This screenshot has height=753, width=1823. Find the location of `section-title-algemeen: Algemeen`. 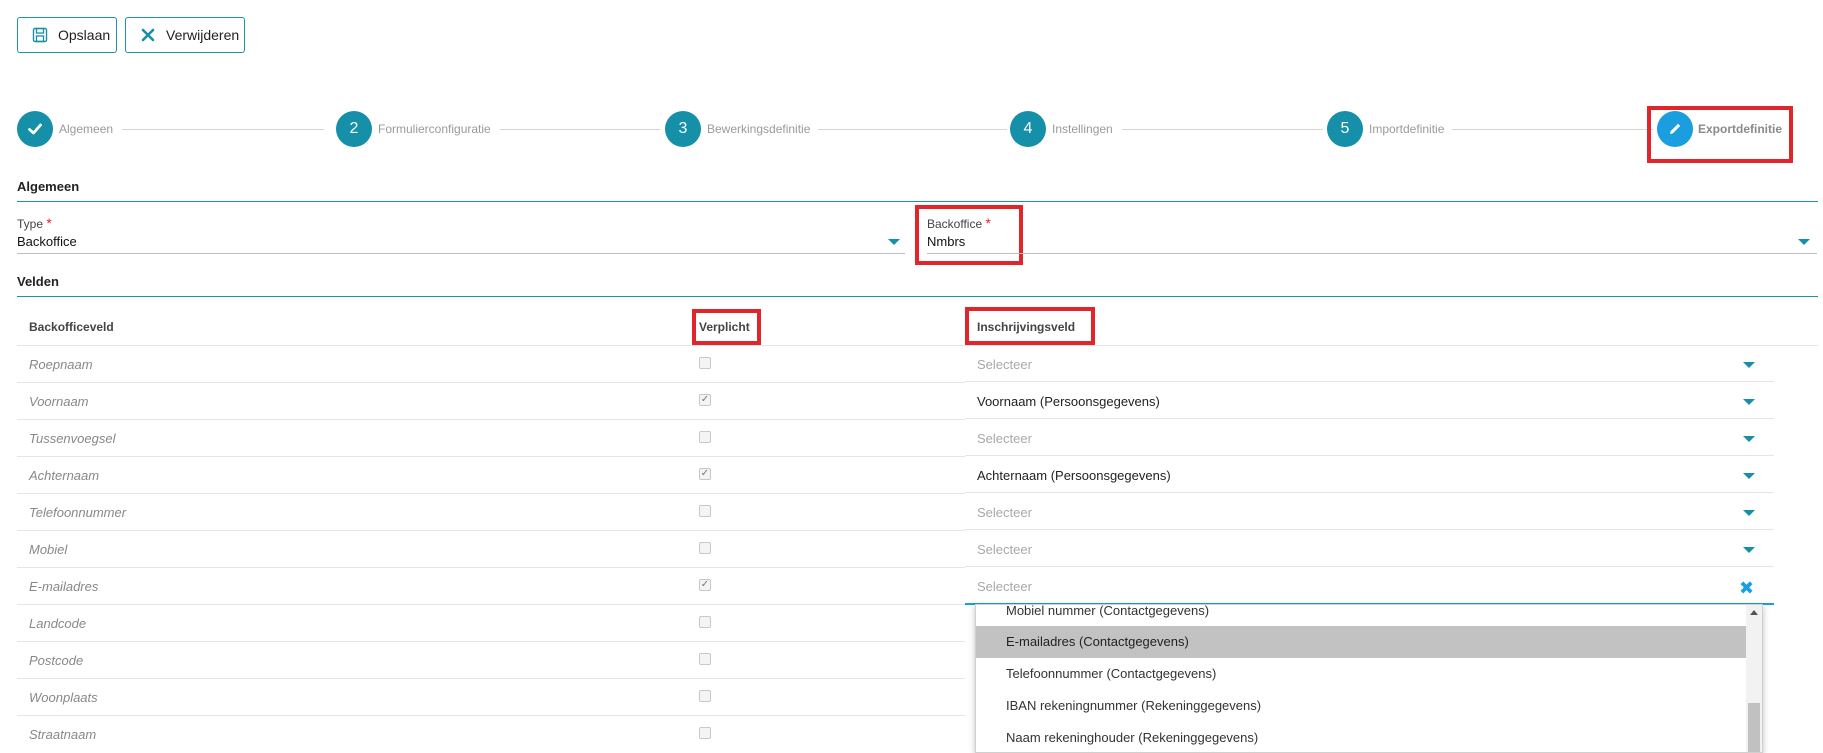

section-title-algemeen: Algemeen is located at coordinates (48, 186).